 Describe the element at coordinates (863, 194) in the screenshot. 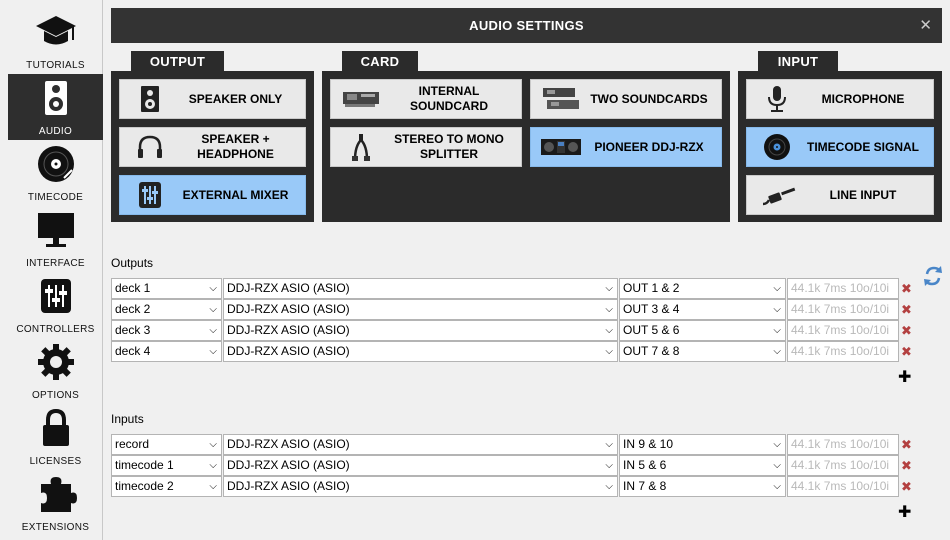

I see `option-label: LINE INPUT` at that location.